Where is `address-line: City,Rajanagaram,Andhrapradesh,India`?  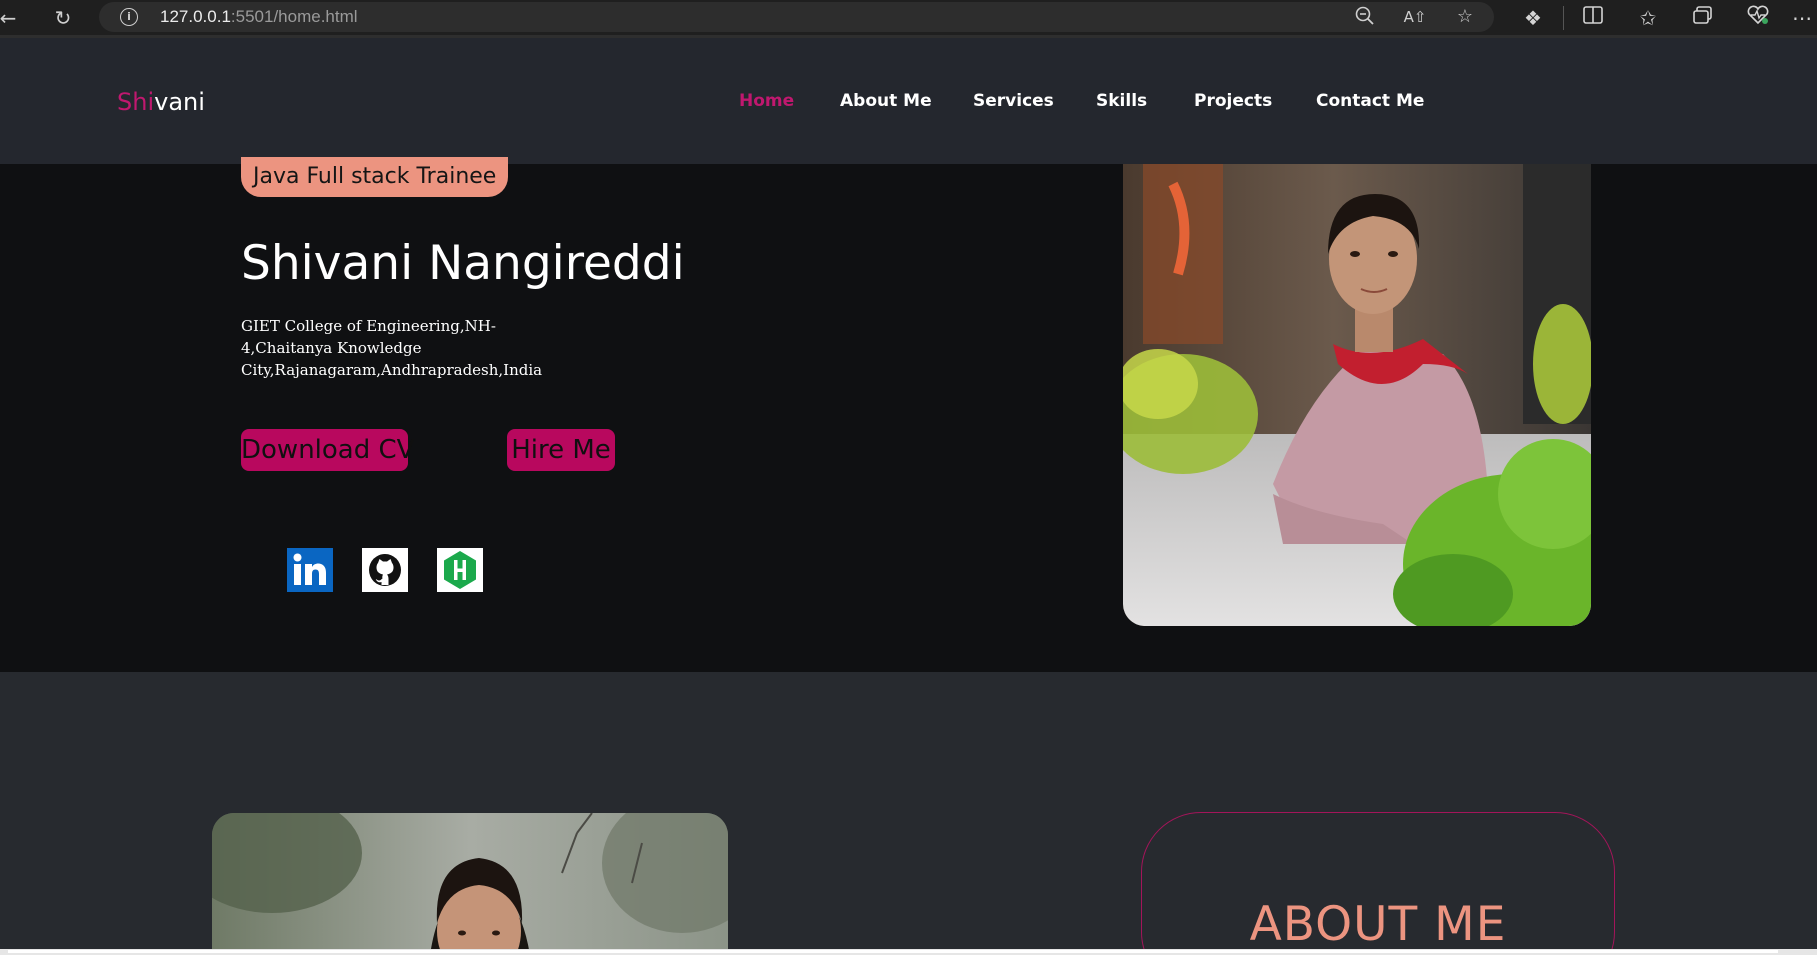 address-line: City,Rajanagaram,Andhrapradesh,India is located at coordinates (392, 370).